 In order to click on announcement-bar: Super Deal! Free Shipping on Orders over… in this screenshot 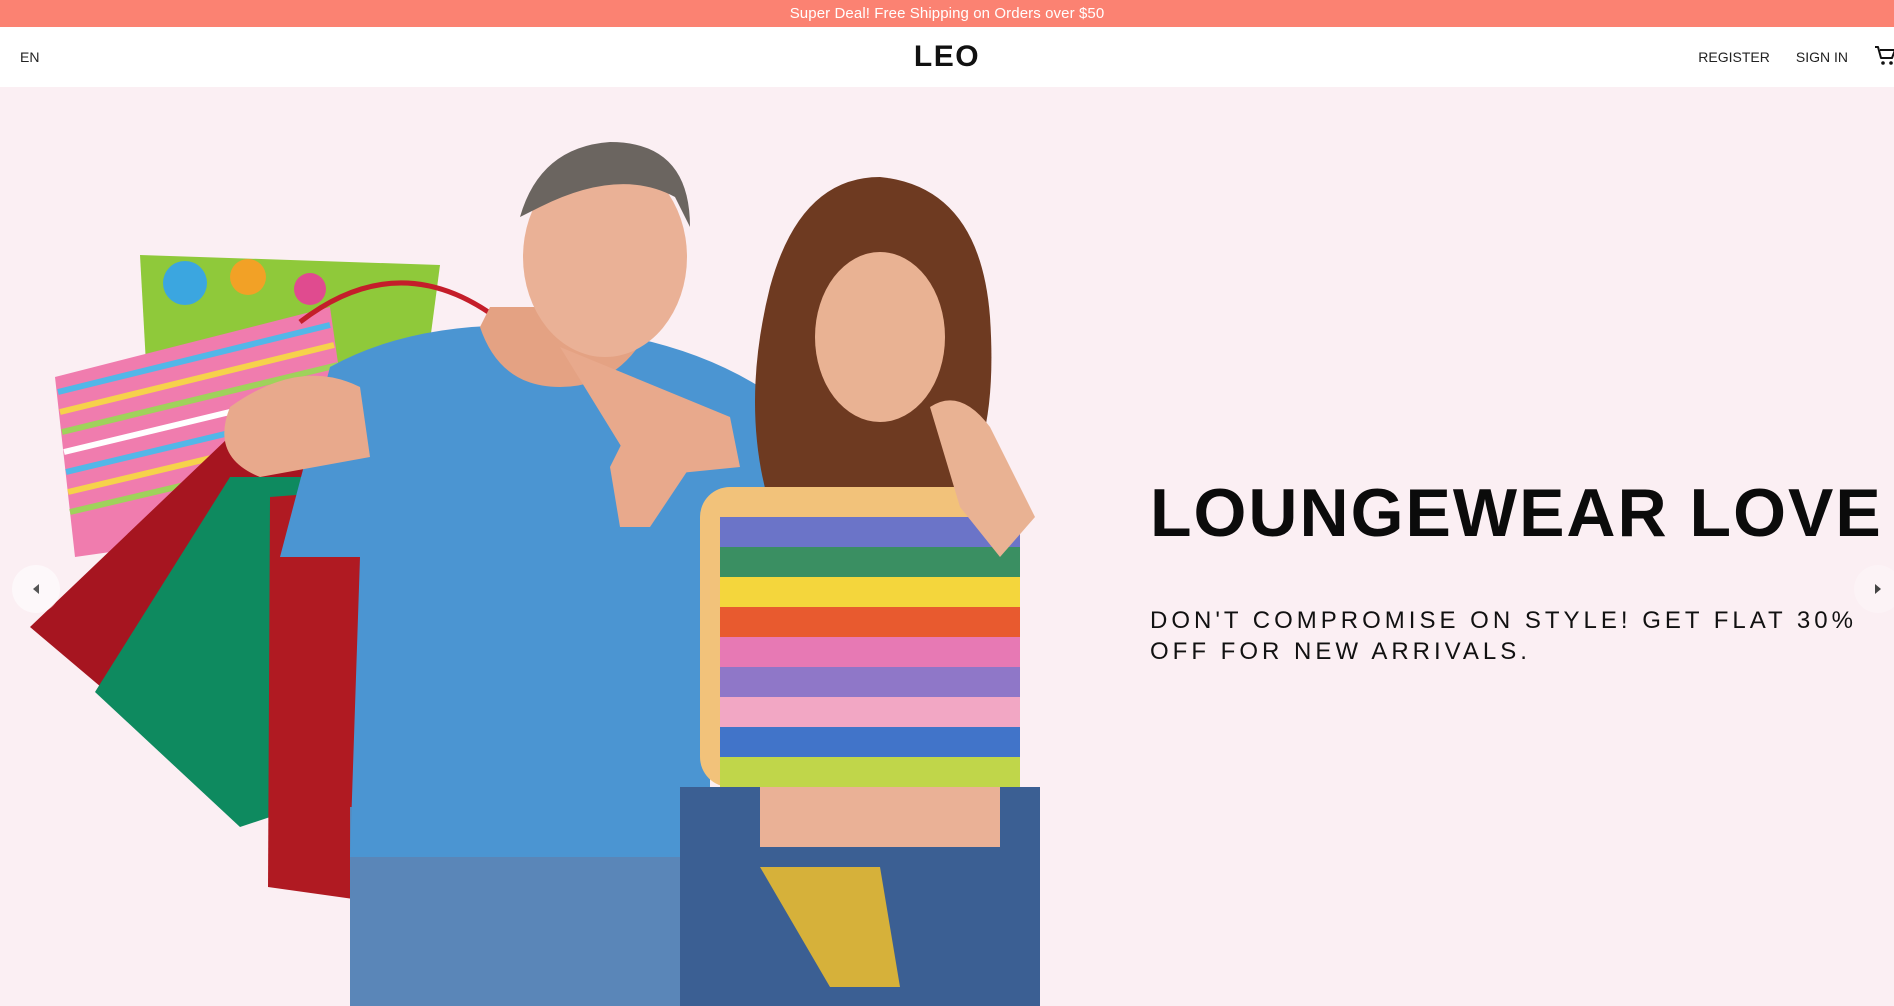, I will do `click(947, 13)`.